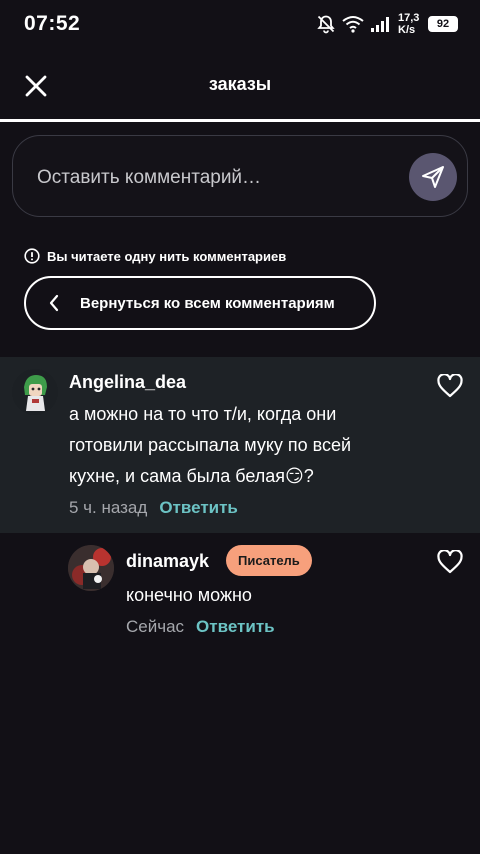  I want to click on comment-meta: Сейчас Ответить, so click(200, 627).